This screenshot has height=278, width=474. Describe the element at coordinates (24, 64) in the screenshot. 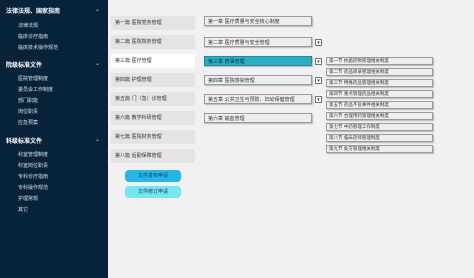

I see `sidebar-section-hospital: 院级标准文件` at that location.